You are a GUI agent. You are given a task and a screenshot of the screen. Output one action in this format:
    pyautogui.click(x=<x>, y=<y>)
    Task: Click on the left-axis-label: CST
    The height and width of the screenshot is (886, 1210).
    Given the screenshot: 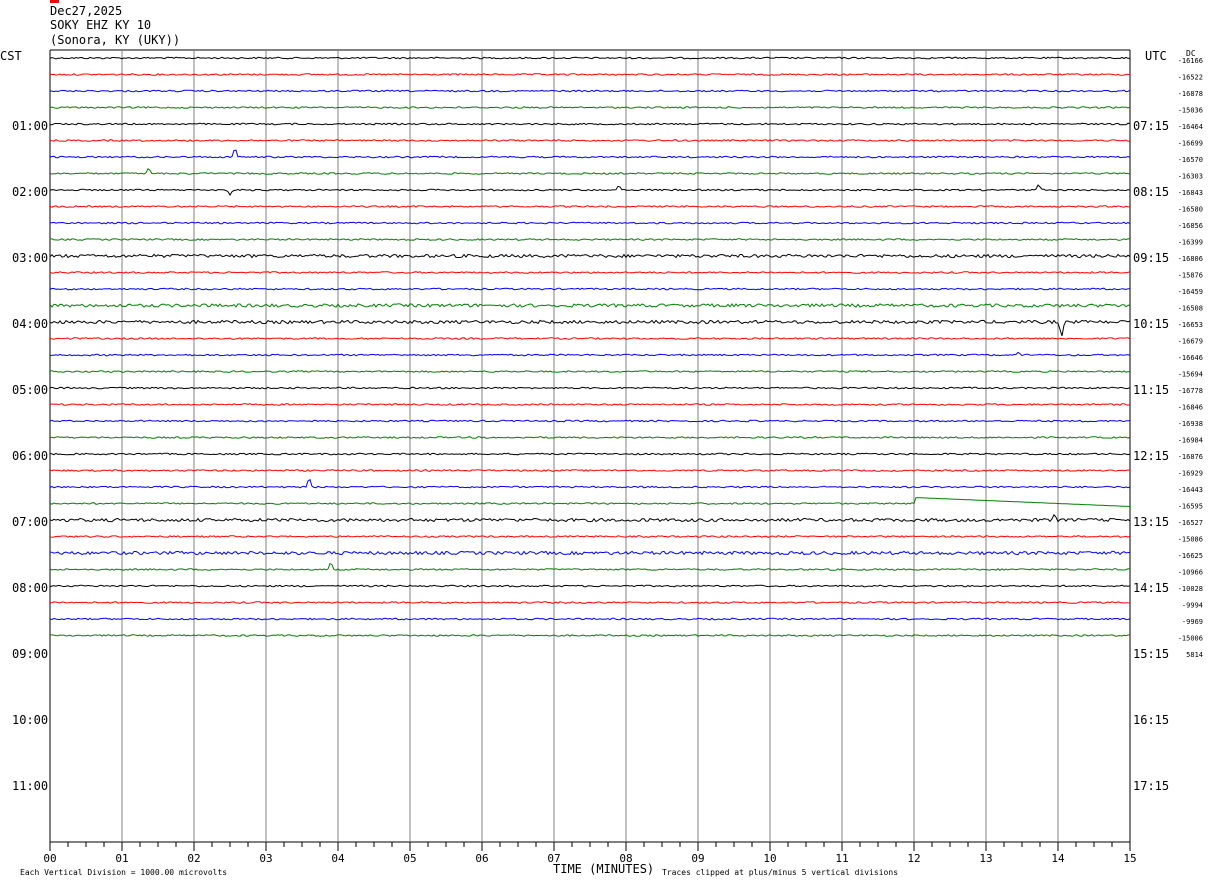 What is the action you would take?
    pyautogui.click(x=11, y=56)
    